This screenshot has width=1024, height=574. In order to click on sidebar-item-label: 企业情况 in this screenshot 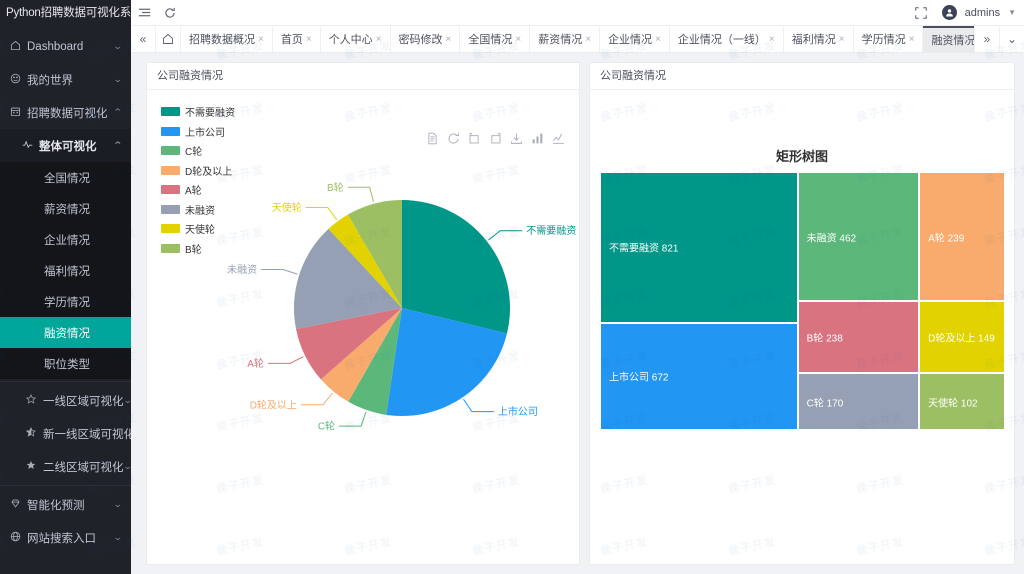, I will do `click(67, 240)`.